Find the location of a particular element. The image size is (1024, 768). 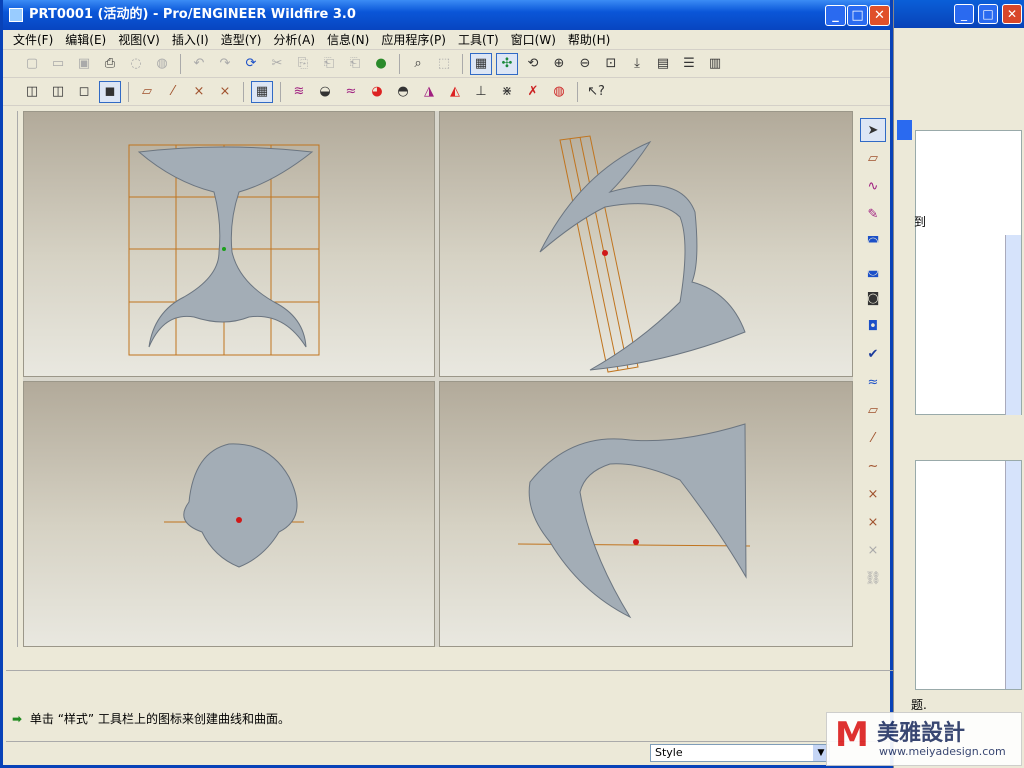

layers-icon: ☰ is located at coordinates (689, 64).